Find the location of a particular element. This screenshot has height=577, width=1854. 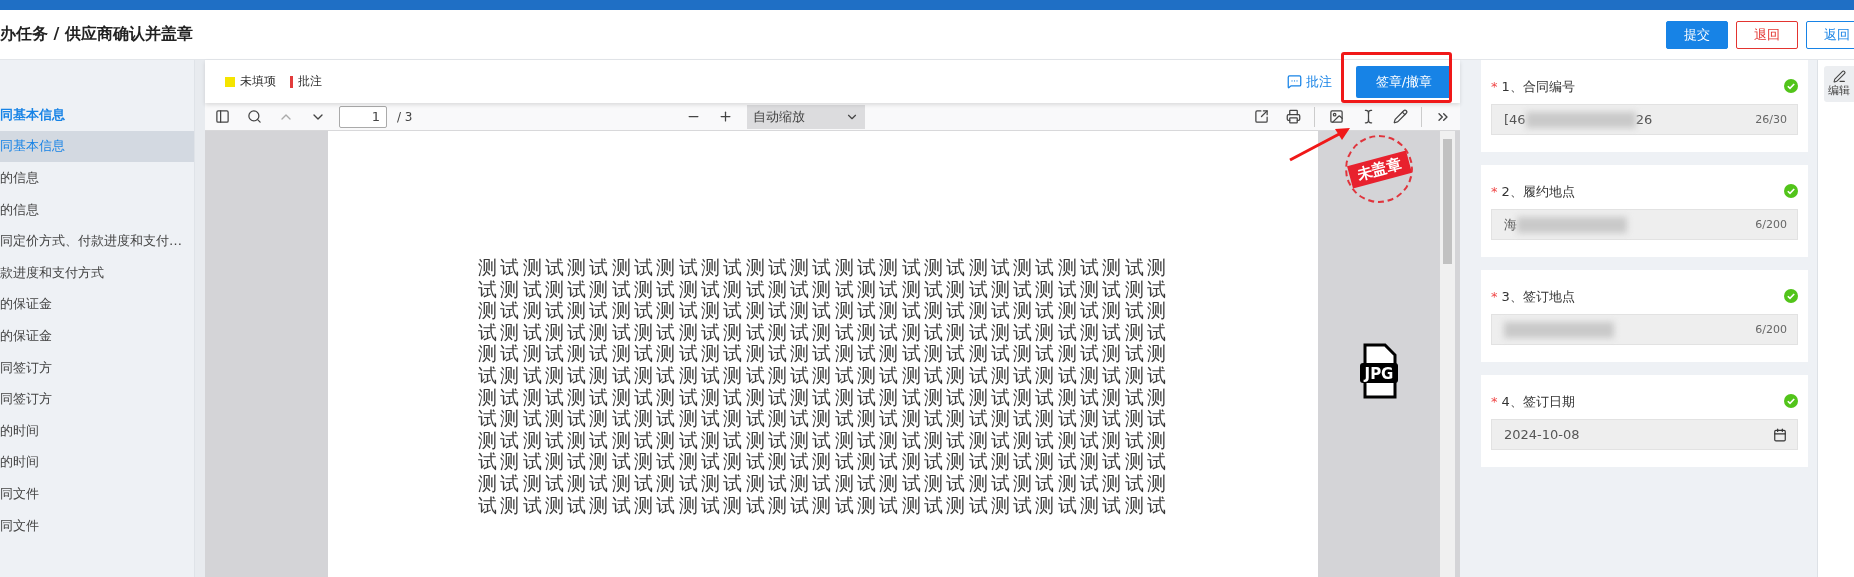

char-count: 26/30 is located at coordinates (1771, 119).